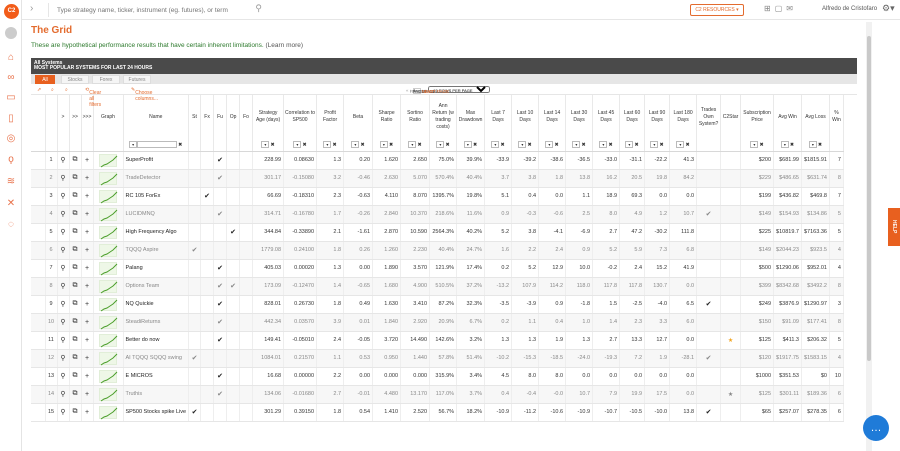  I want to click on scrollbar-thumb, so click(869, 198).